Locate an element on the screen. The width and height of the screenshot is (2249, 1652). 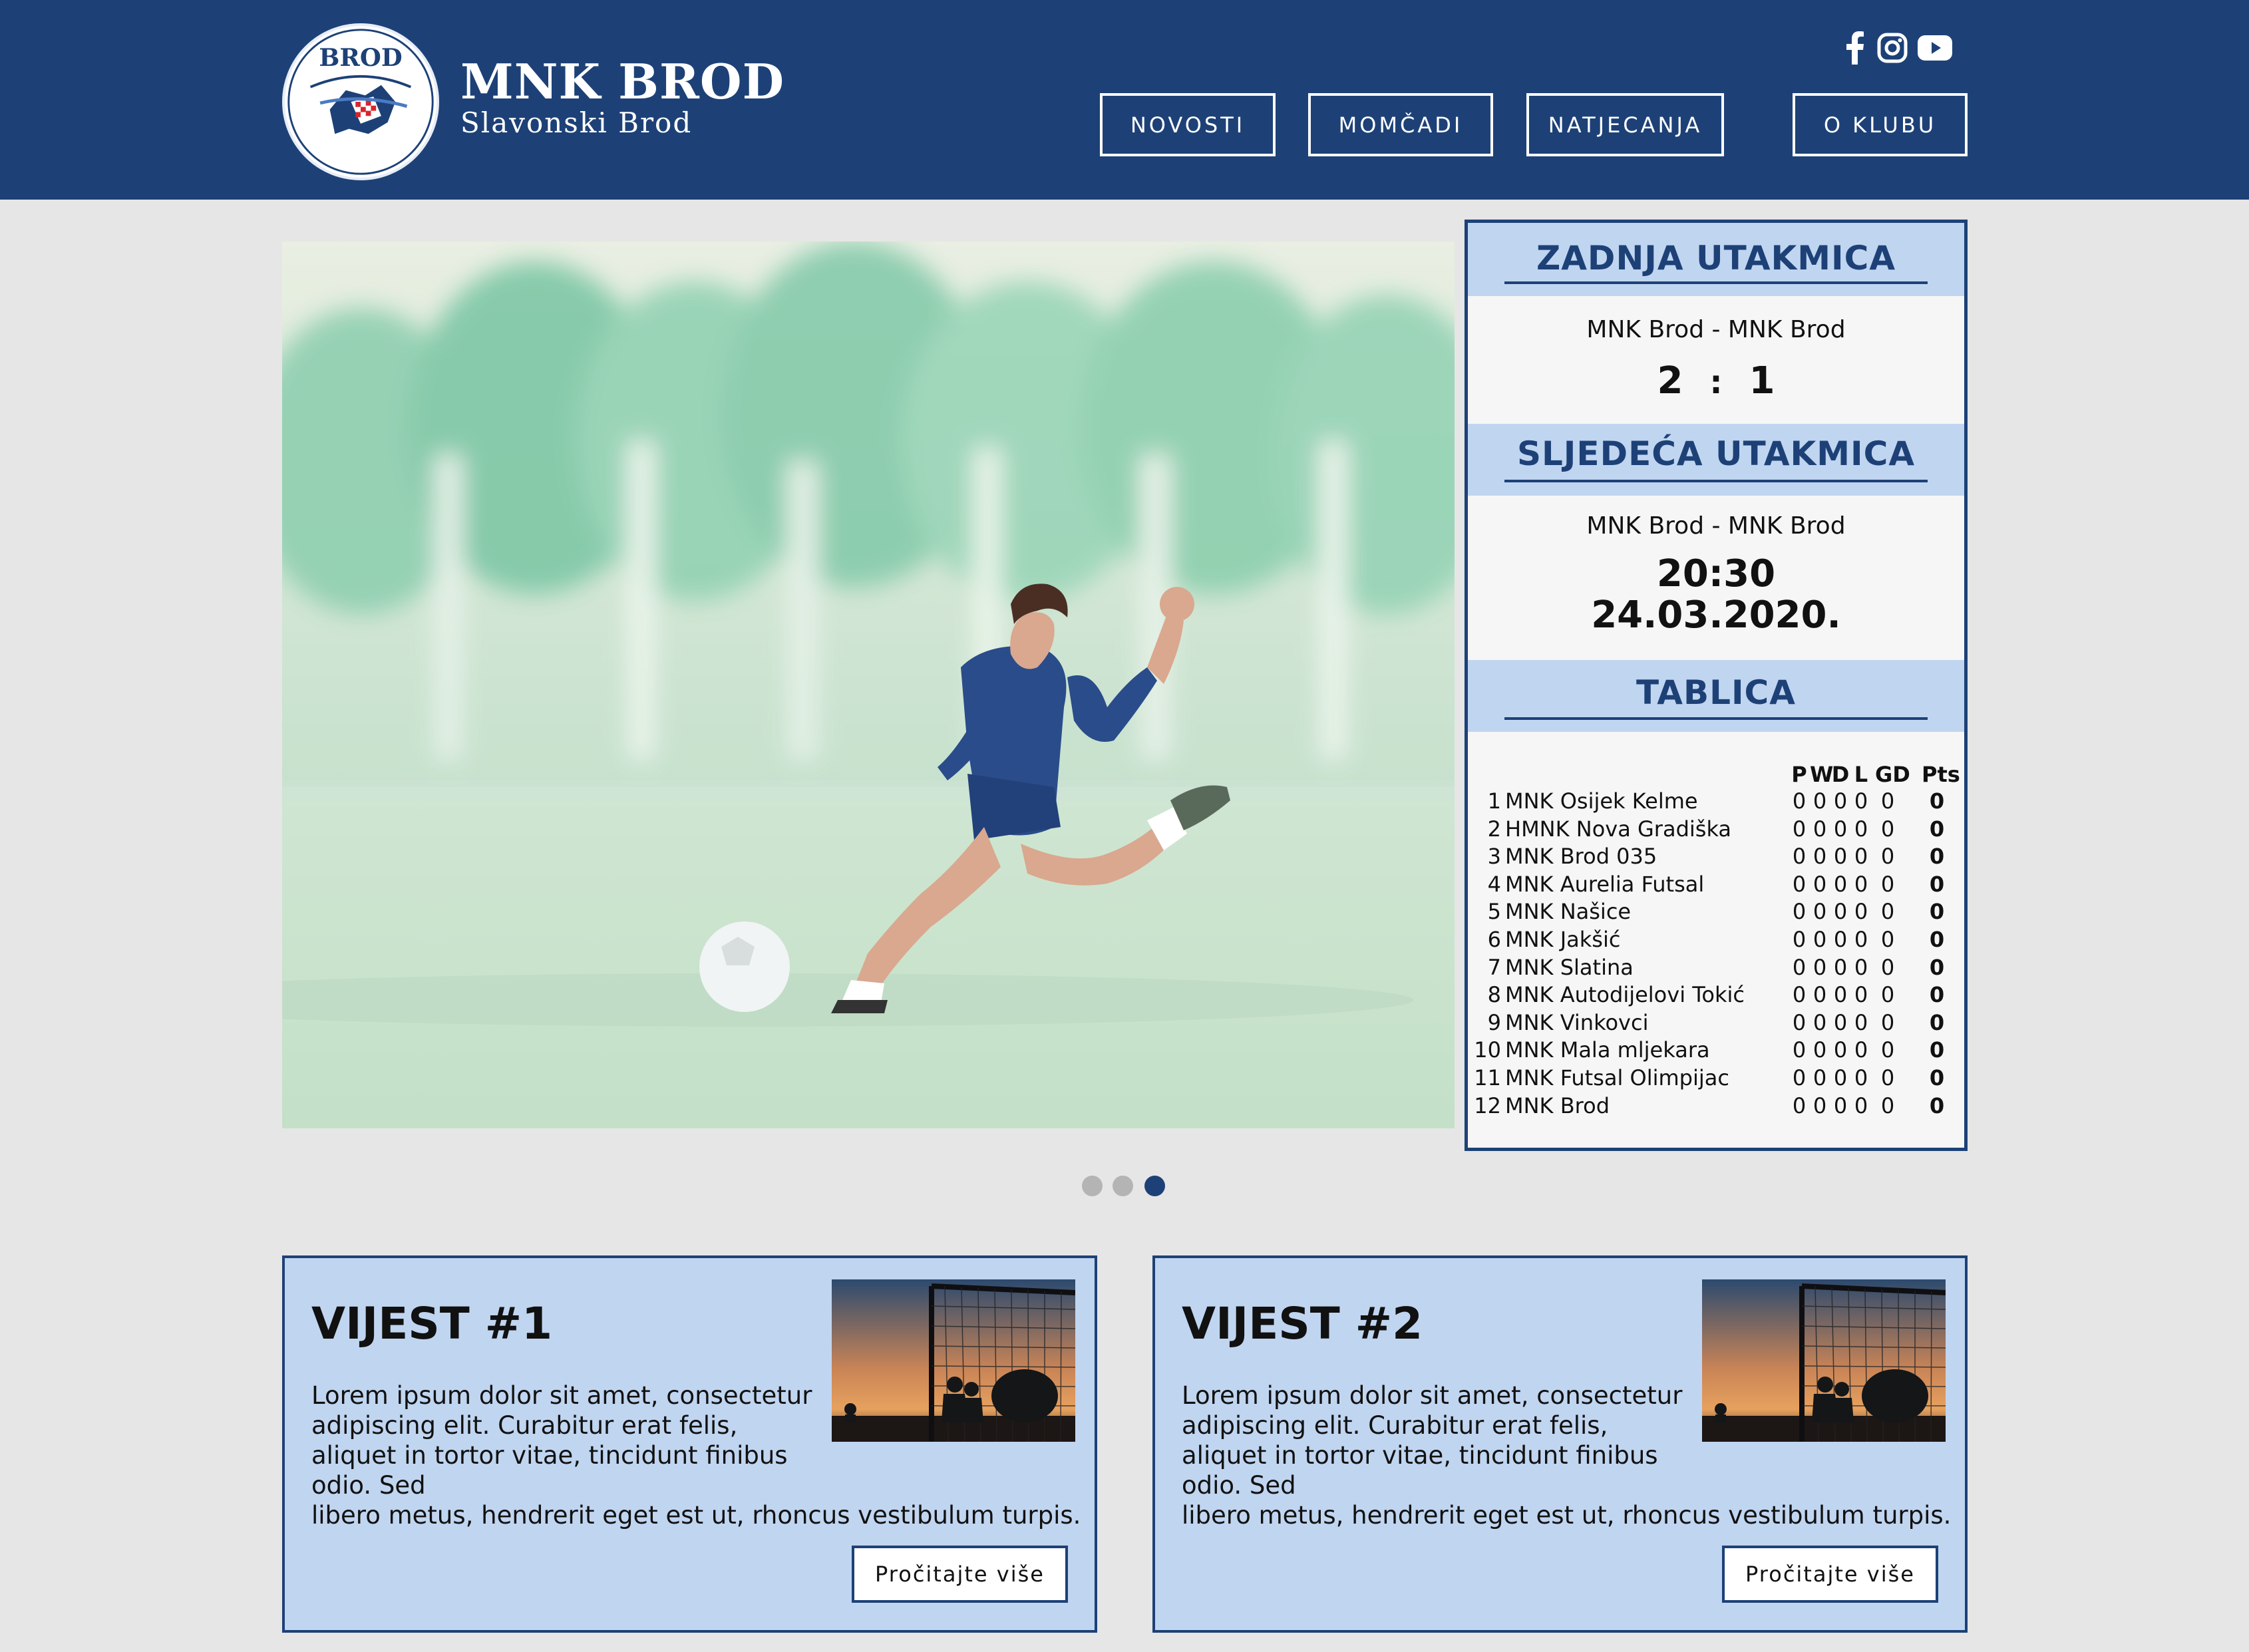
table-row: 5 MNK Našice 0 0 0 0 0 0 is located at coordinates (1716, 912).